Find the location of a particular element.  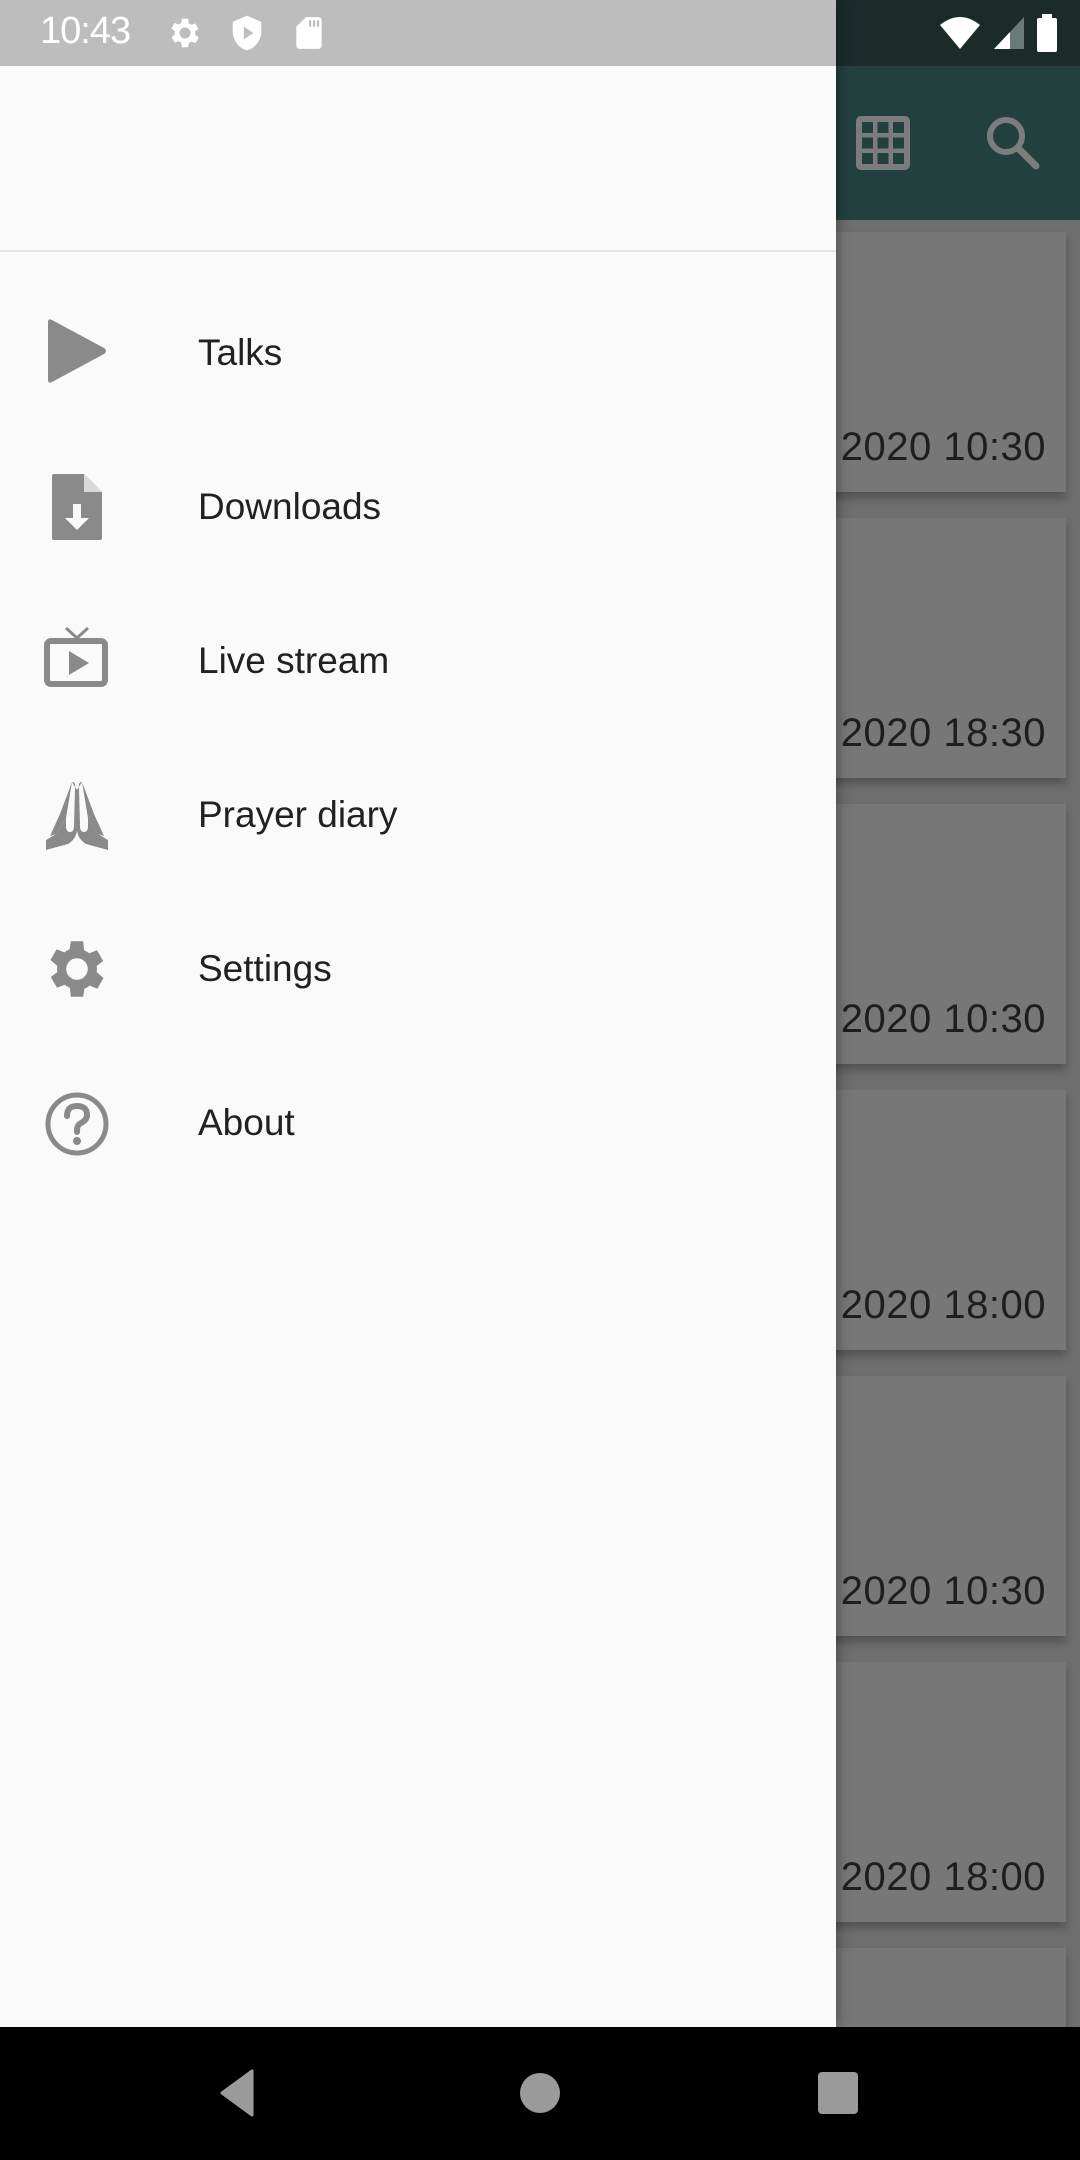

sd-card-icon is located at coordinates (309, 33).